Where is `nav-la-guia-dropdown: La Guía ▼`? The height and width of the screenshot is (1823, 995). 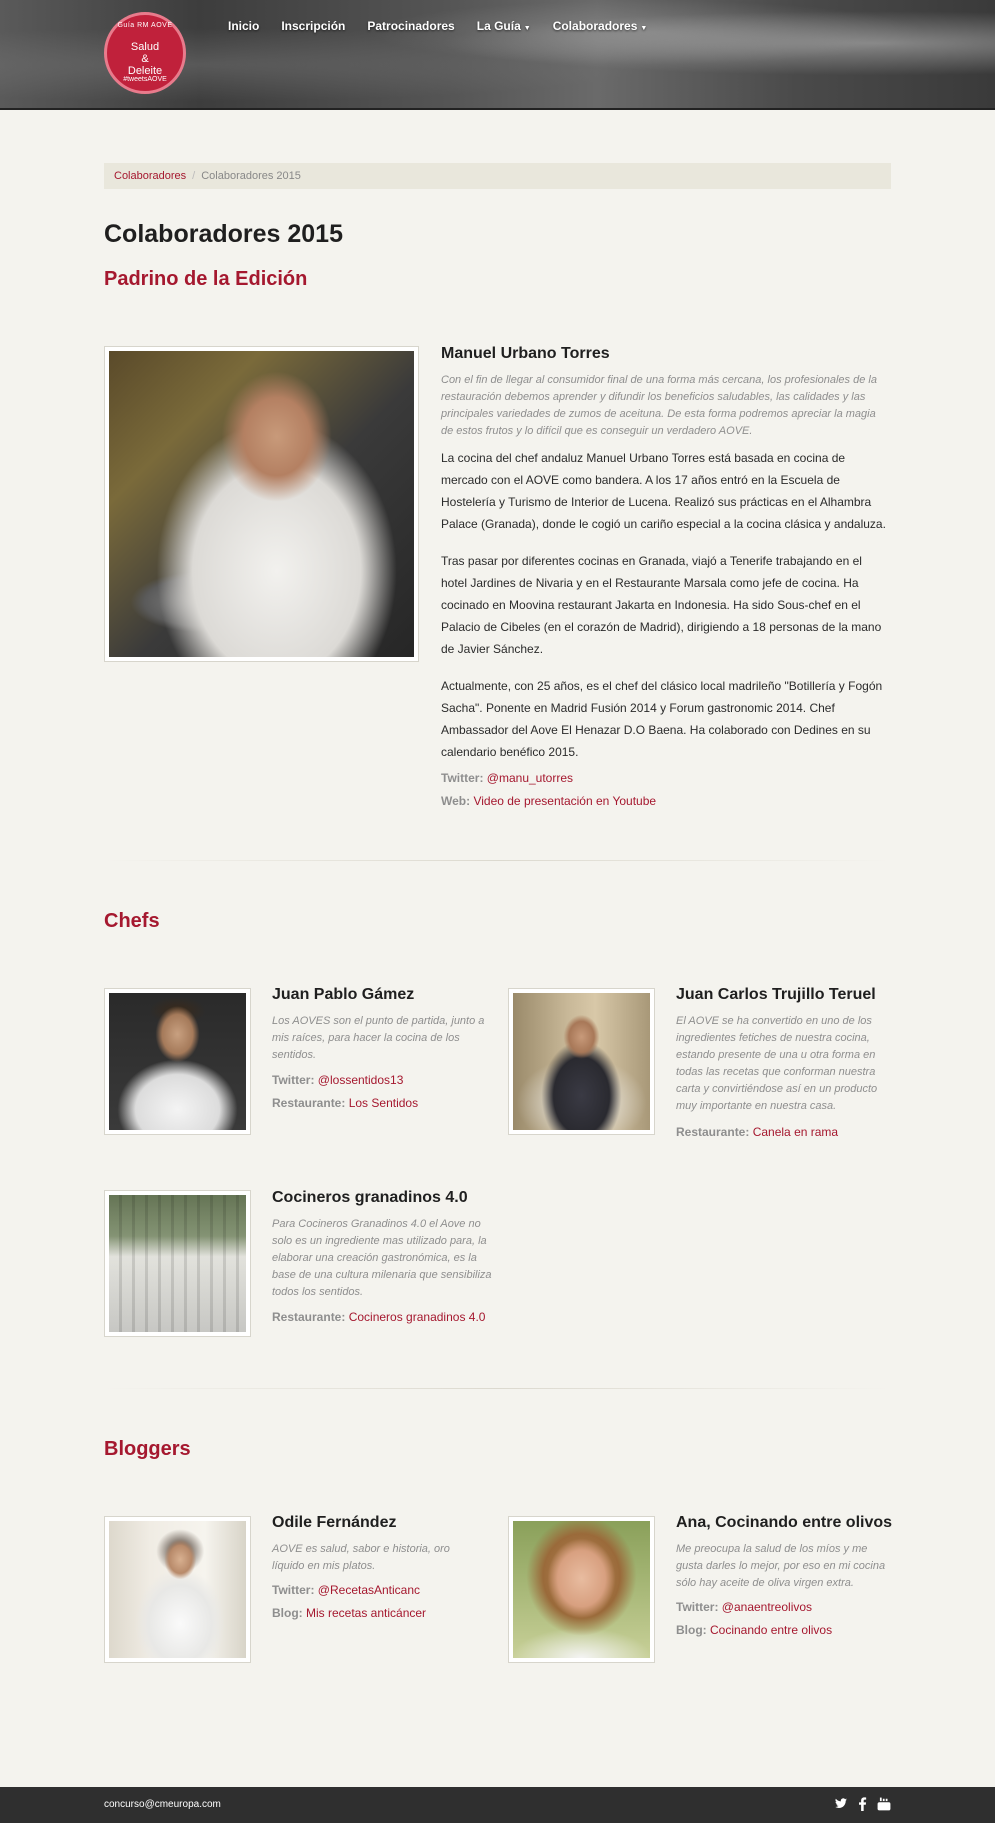 nav-la-guia-dropdown: La Guía ▼ is located at coordinates (504, 26).